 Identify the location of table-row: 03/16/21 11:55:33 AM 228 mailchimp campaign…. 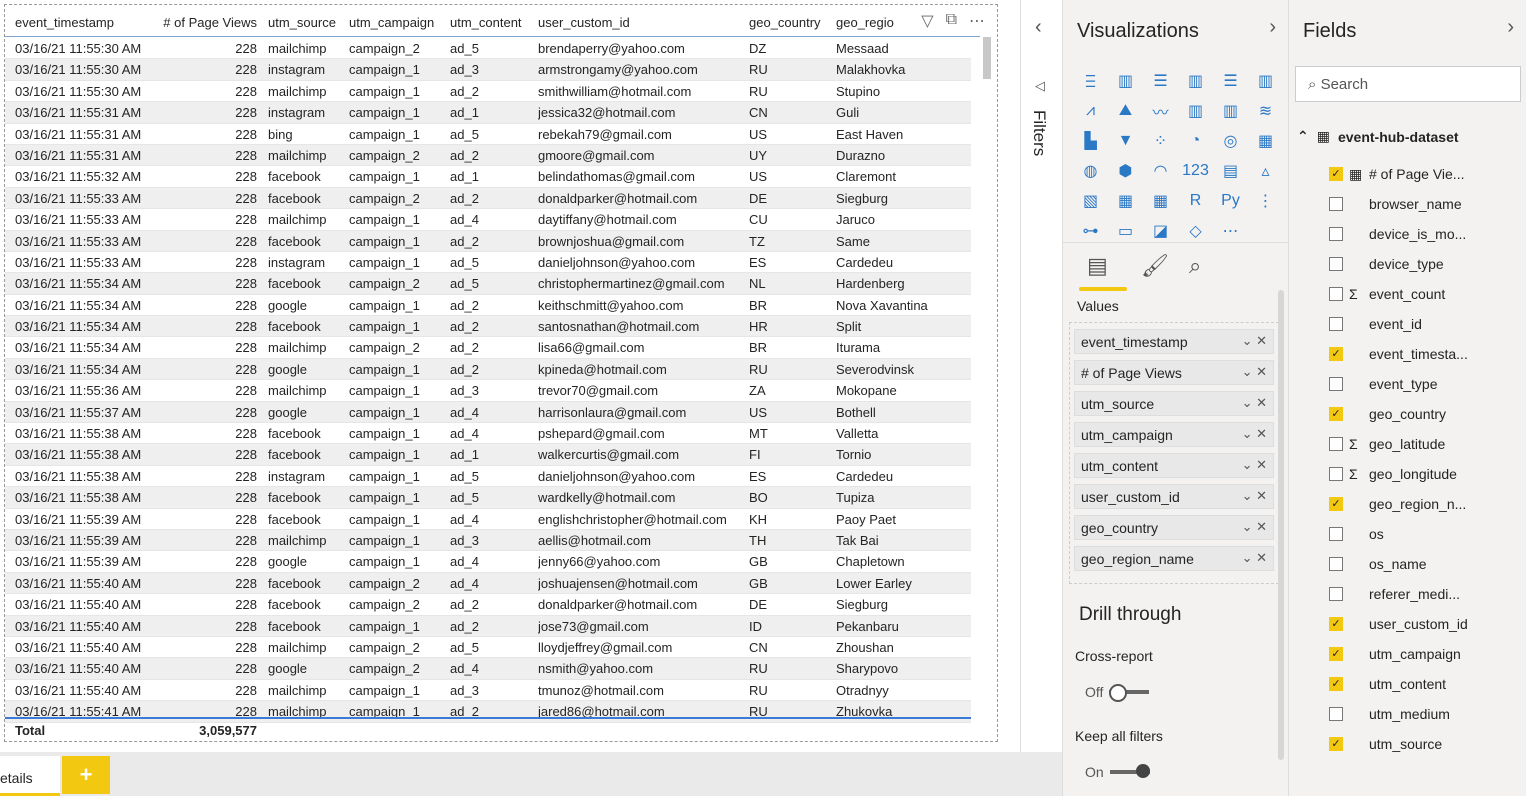
(488, 220).